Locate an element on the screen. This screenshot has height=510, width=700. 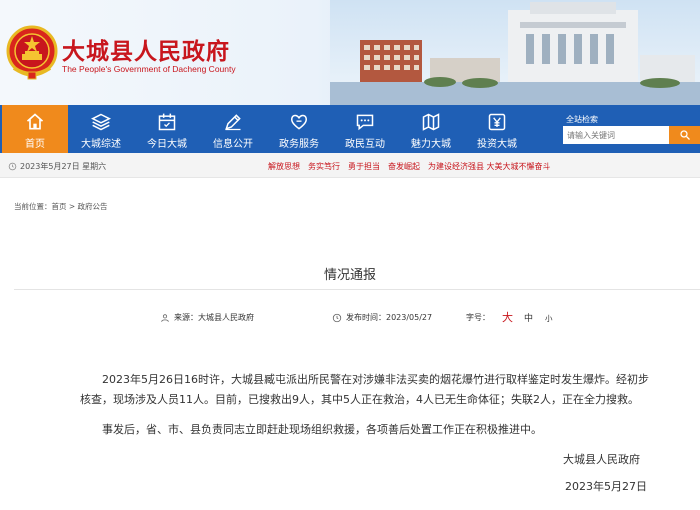
nav-item-label: 大城综述 is located at coordinates (101, 144).